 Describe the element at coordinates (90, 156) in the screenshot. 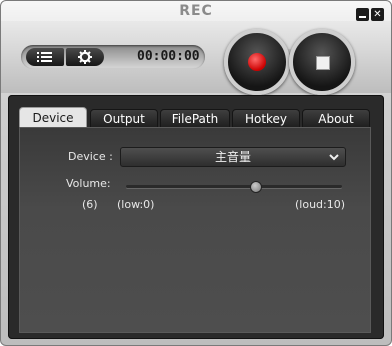

I see `device-label: Device :` at that location.